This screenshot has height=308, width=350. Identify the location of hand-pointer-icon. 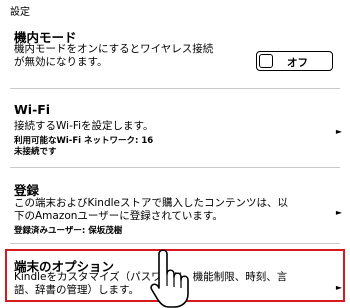
(169, 278).